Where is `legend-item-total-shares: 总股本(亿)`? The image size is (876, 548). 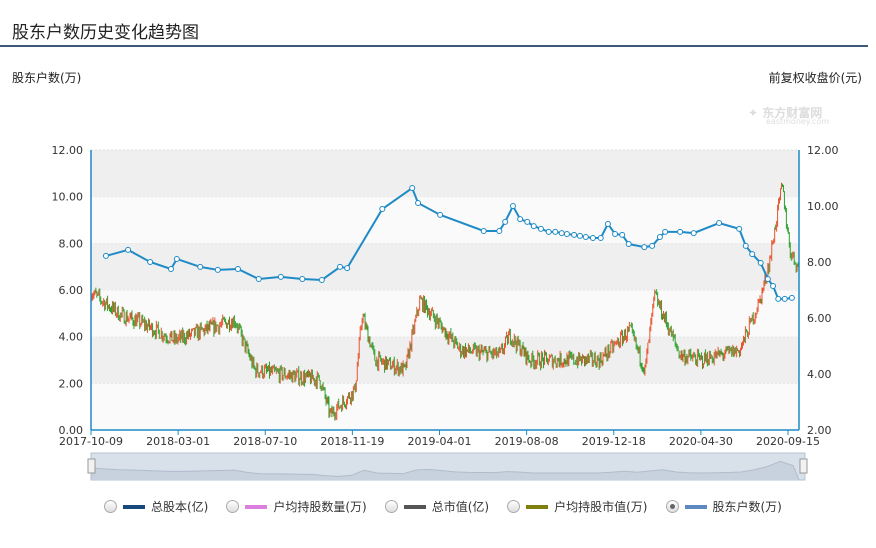 legend-item-total-shares: 总股本(亿) is located at coordinates (156, 506).